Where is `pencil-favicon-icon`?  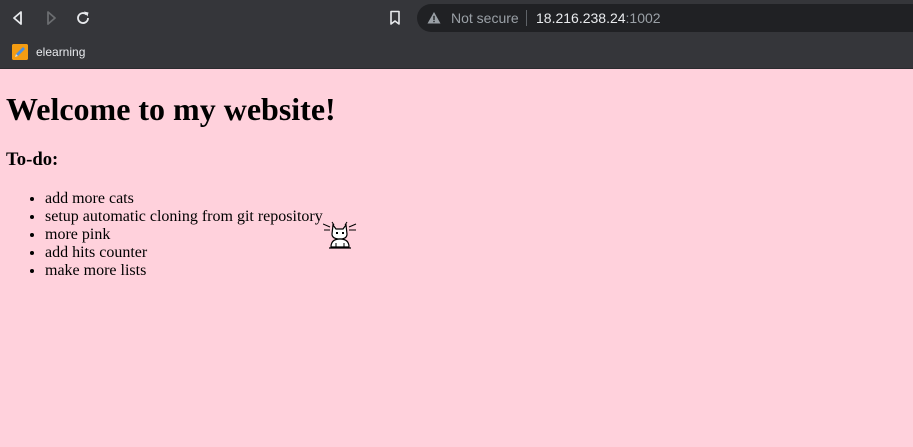 pencil-favicon-icon is located at coordinates (20, 52).